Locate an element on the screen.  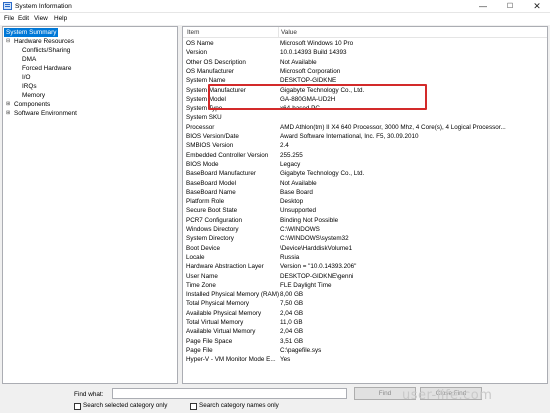
tree-item-memory: Memory is located at coordinates (33, 95).